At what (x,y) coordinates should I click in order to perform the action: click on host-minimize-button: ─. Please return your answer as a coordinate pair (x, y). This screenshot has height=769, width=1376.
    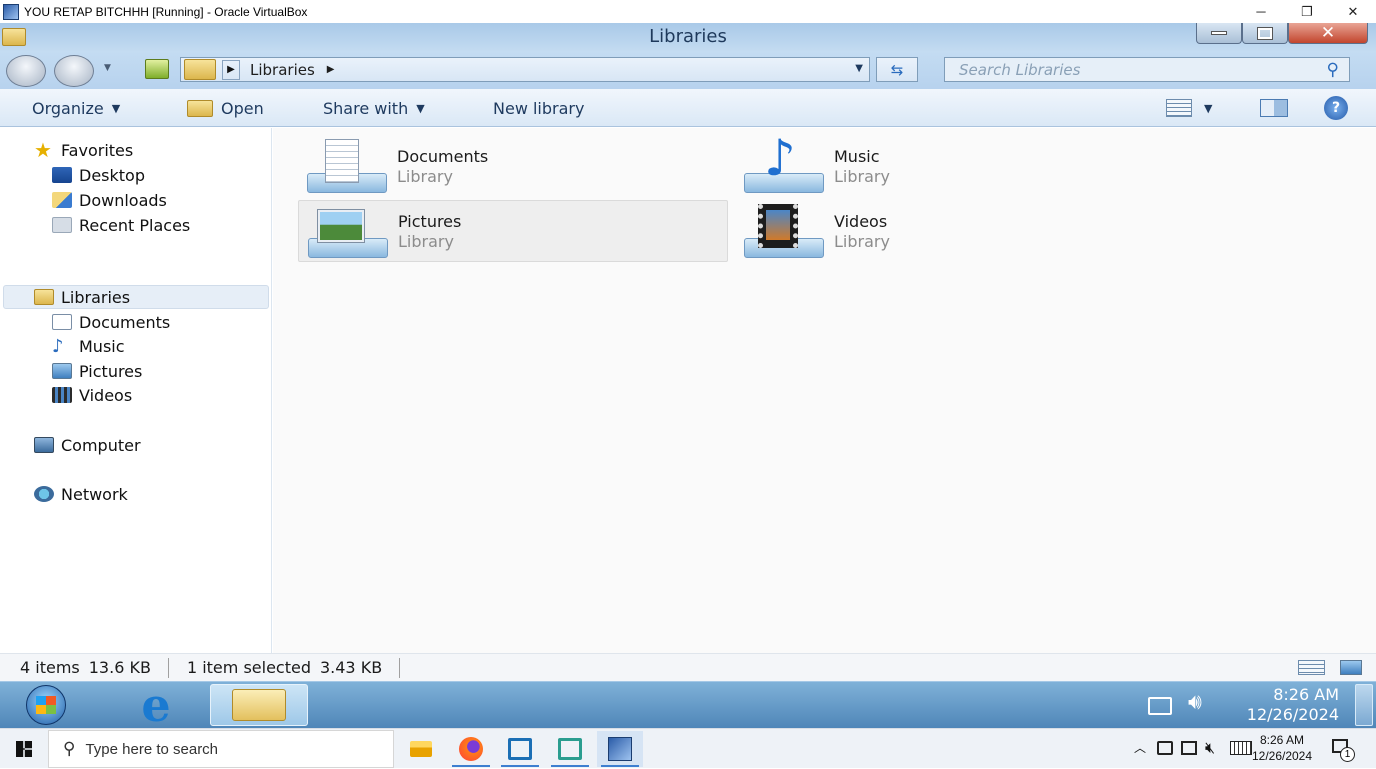
    Looking at the image, I should click on (1261, 11).